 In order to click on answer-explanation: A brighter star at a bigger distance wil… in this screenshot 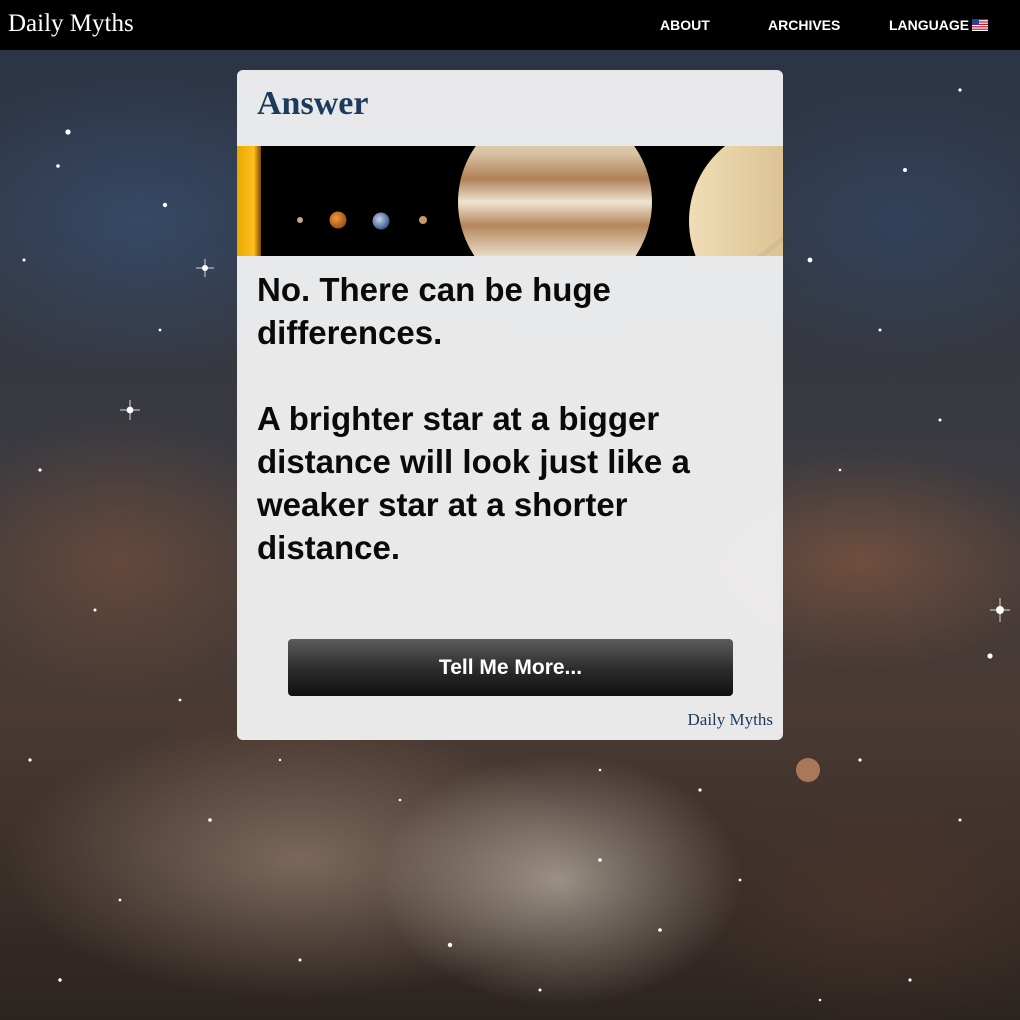, I will do `click(473, 483)`.